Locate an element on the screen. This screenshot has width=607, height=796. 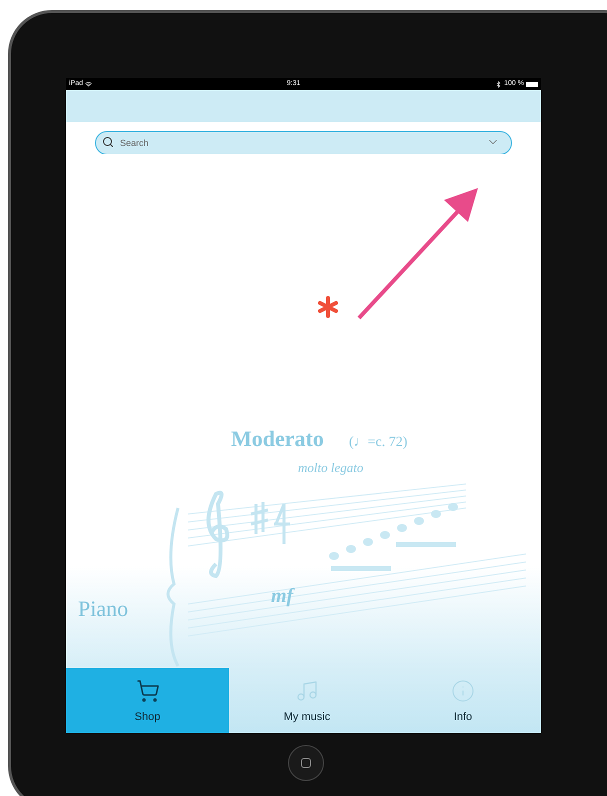
tab-button: Shop is located at coordinates (147, 700).